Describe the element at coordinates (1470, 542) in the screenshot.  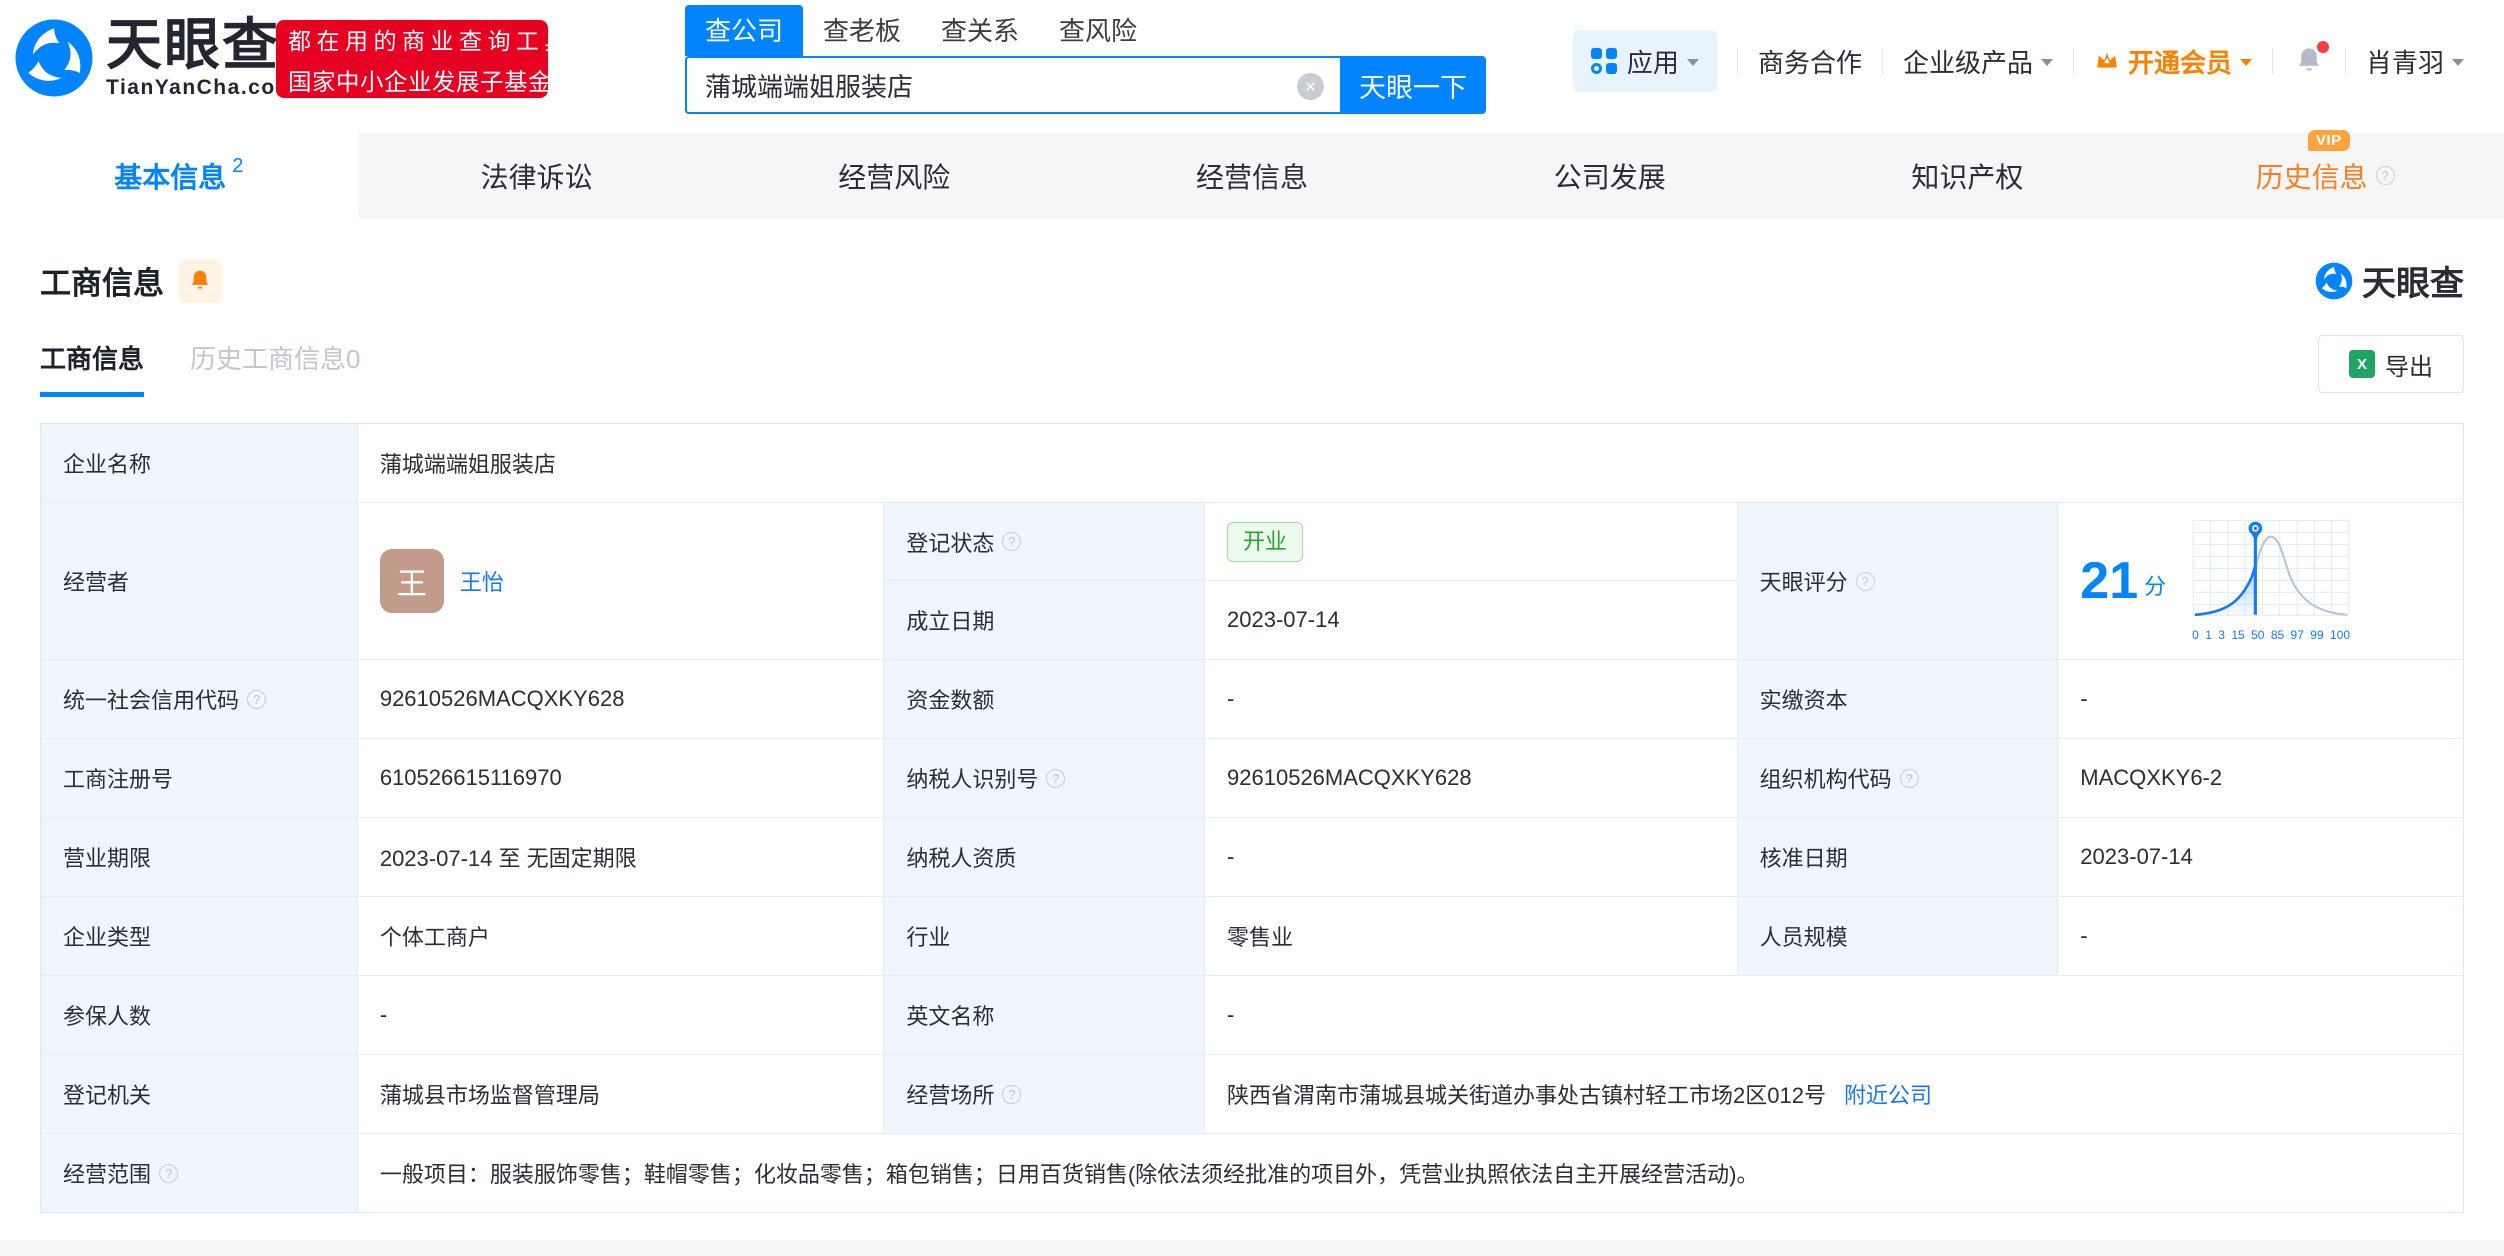
I see `reg-status-value: 开业` at that location.